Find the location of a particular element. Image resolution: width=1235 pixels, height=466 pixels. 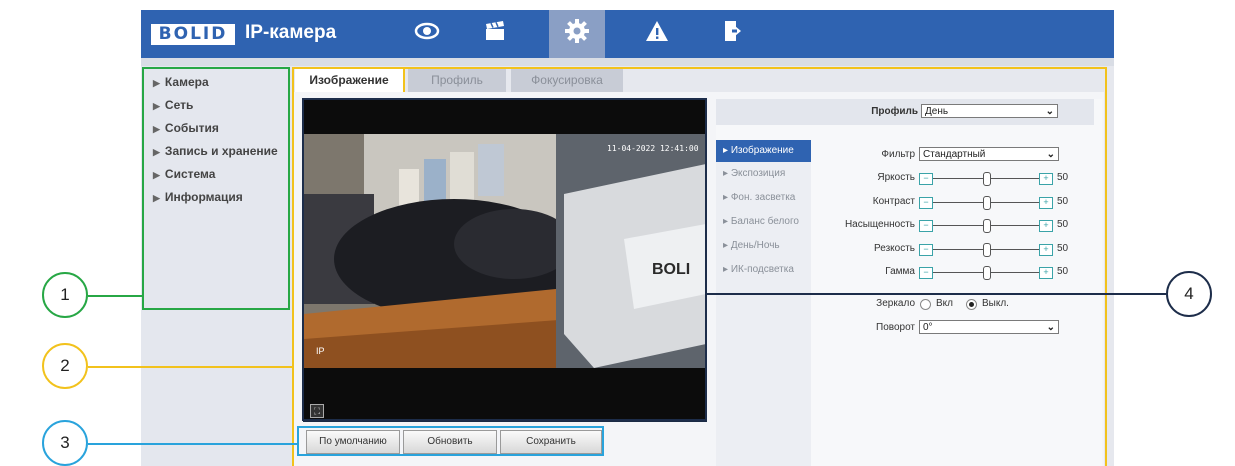

gear-icon is located at coordinates (577, 34).